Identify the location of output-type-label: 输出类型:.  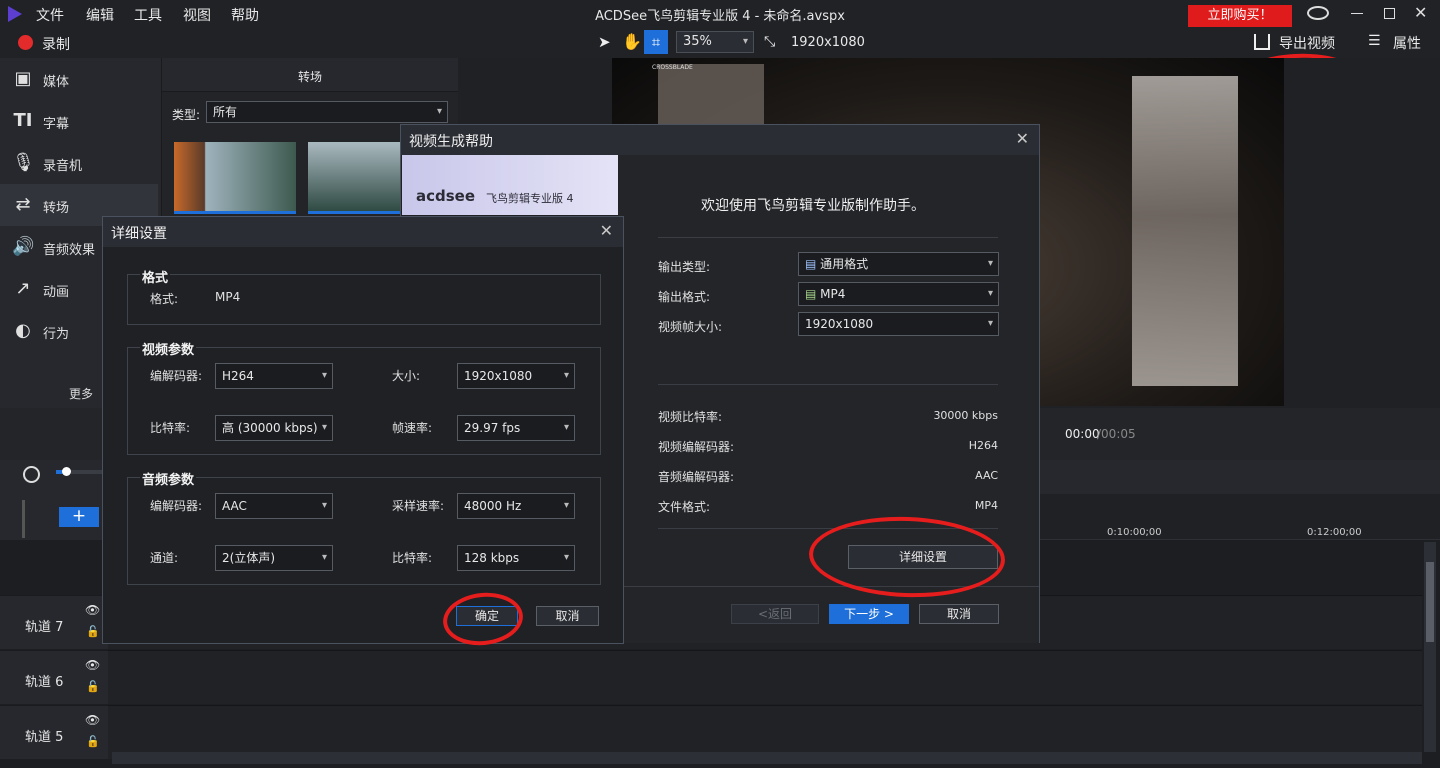
(684, 267).